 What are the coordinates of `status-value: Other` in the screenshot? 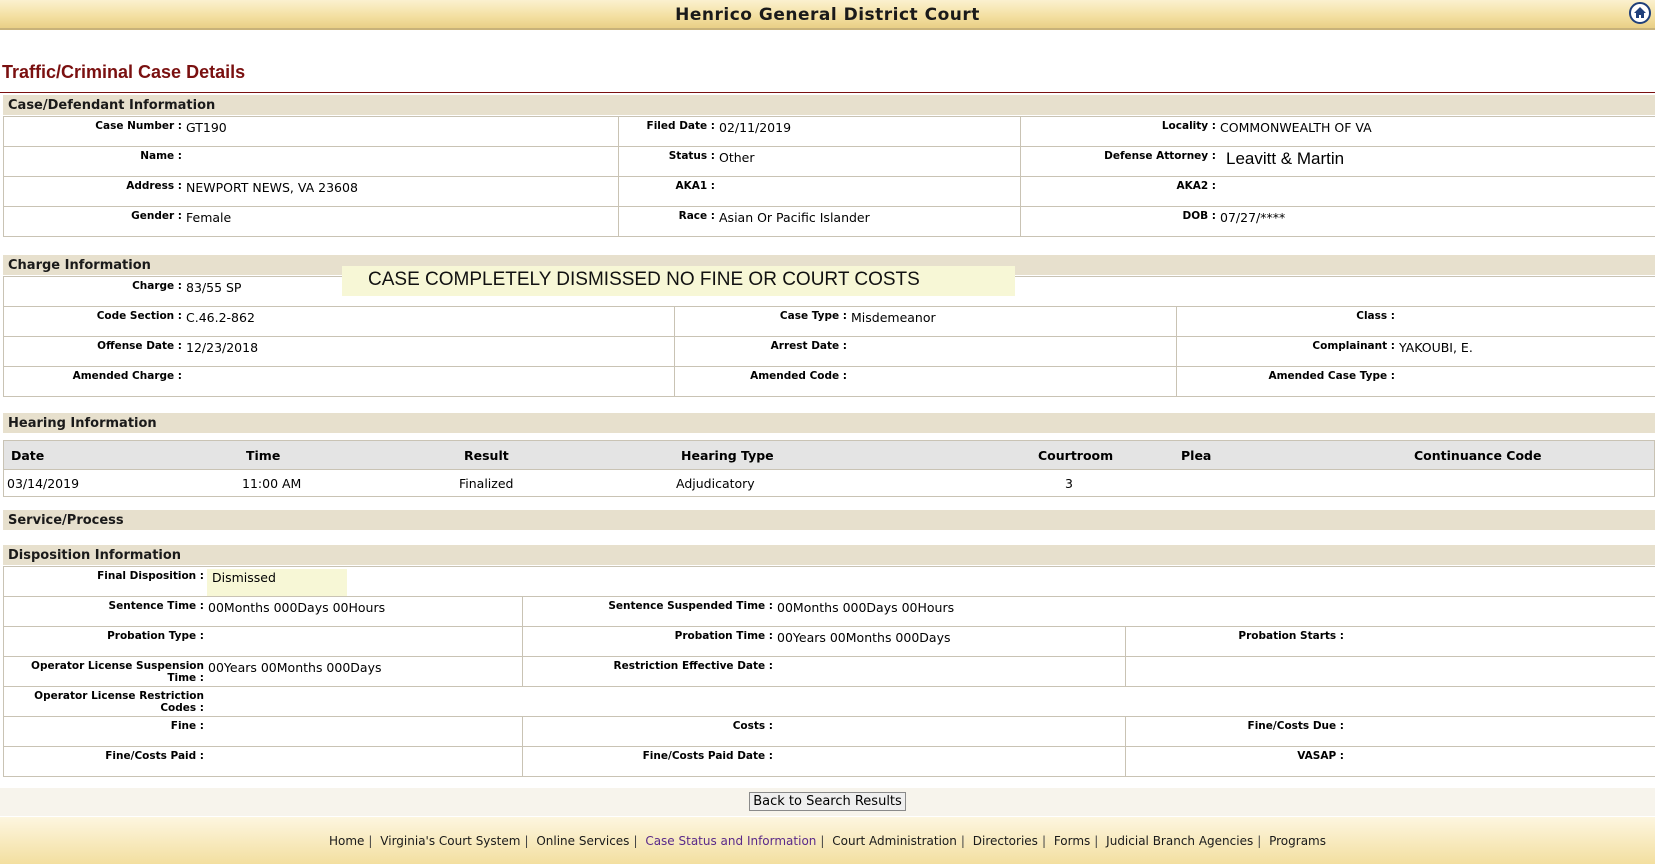 It's located at (737, 157).